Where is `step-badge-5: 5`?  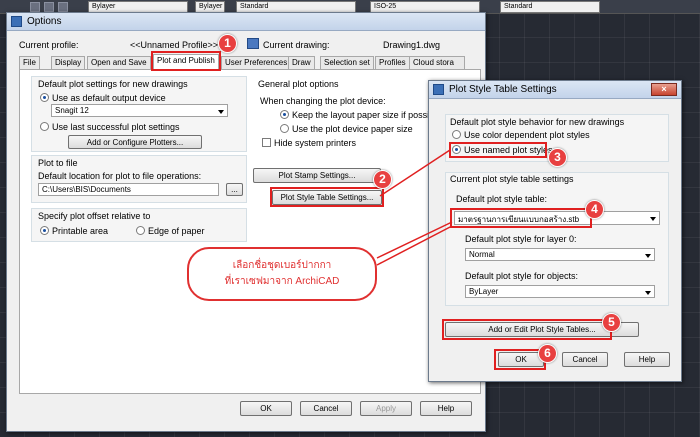 step-badge-5: 5 is located at coordinates (611, 322).